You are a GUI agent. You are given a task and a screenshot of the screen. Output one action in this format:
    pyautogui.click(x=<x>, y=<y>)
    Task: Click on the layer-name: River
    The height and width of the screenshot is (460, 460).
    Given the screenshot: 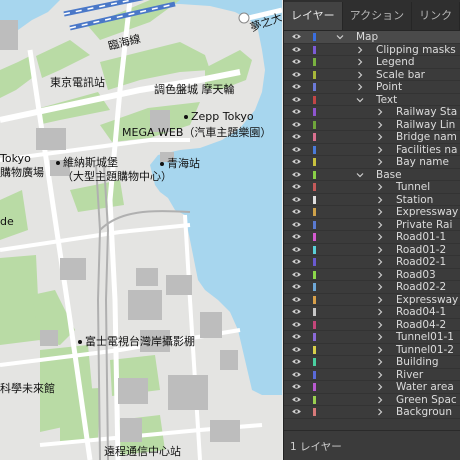 What is the action you would take?
    pyautogui.click(x=410, y=374)
    